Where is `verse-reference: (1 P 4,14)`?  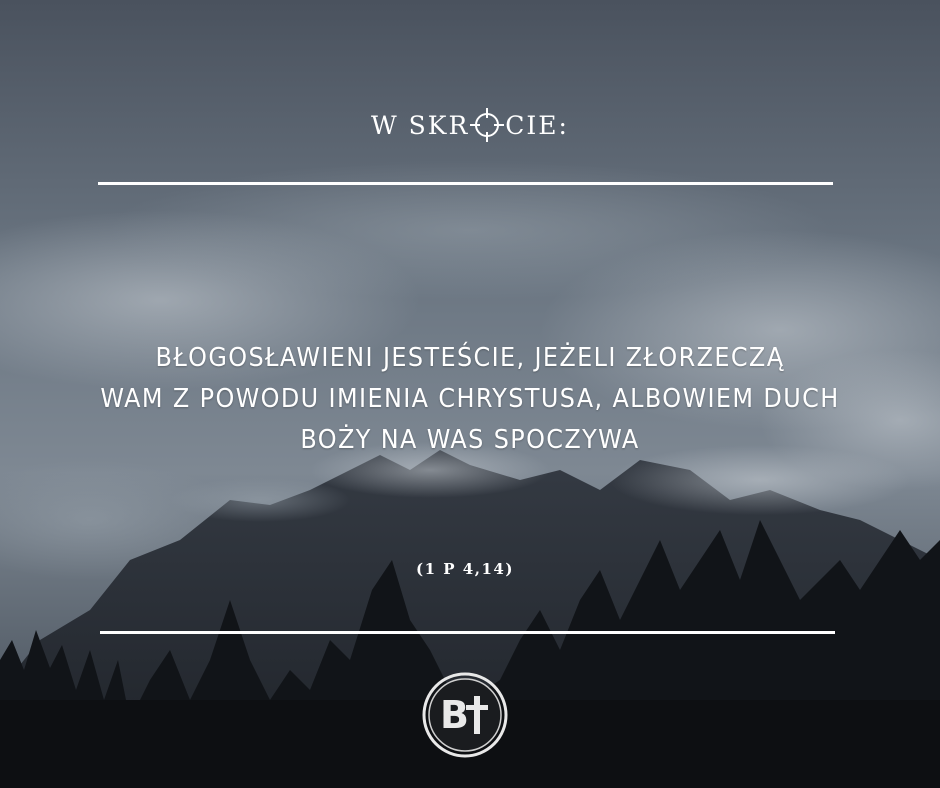
verse-reference: (1 P 4,14) is located at coordinates (465, 569).